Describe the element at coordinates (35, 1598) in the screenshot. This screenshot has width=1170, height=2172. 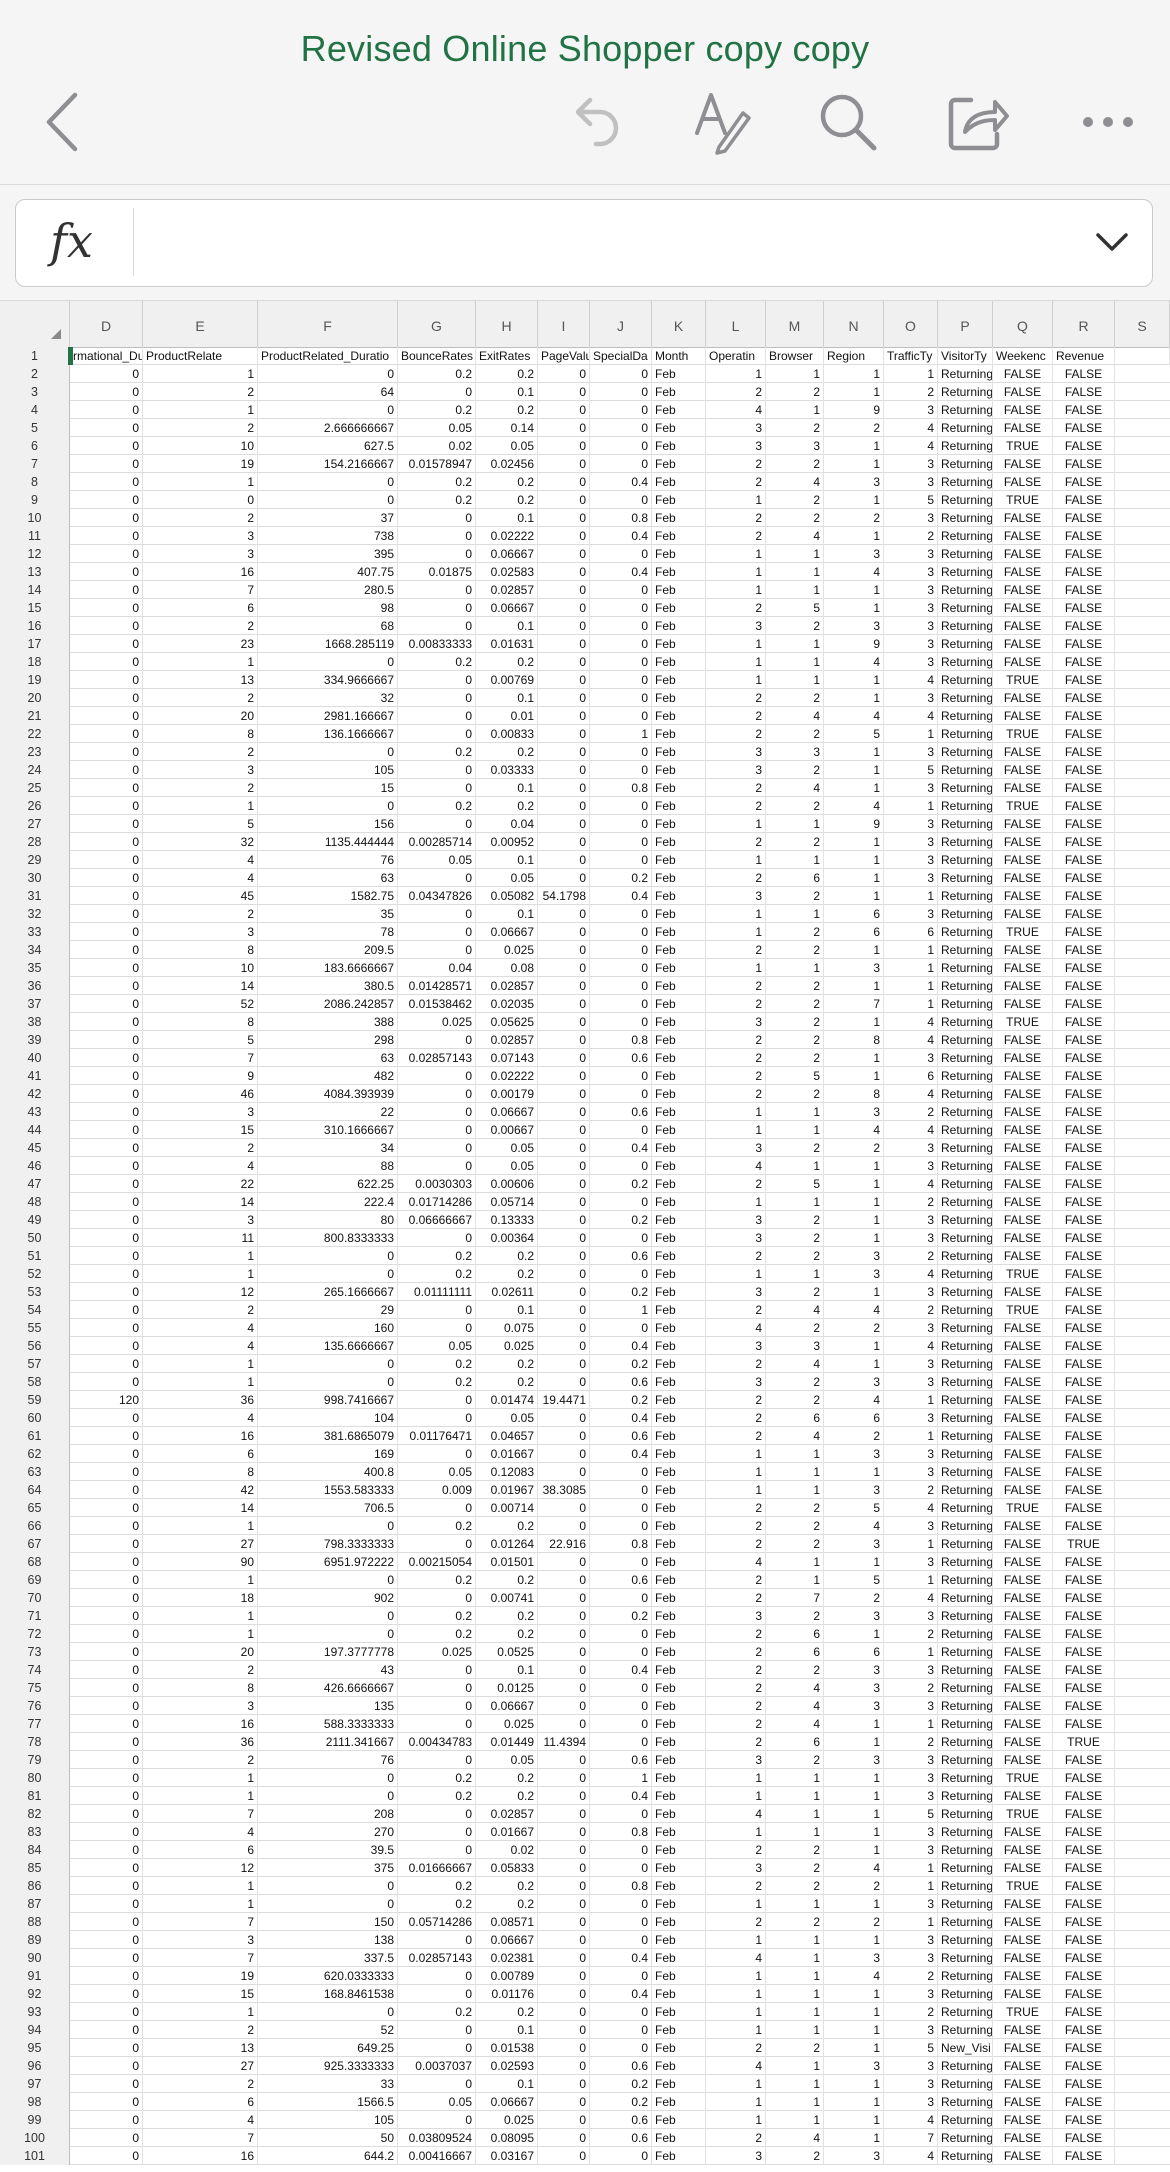
I see `row-header: 70` at that location.